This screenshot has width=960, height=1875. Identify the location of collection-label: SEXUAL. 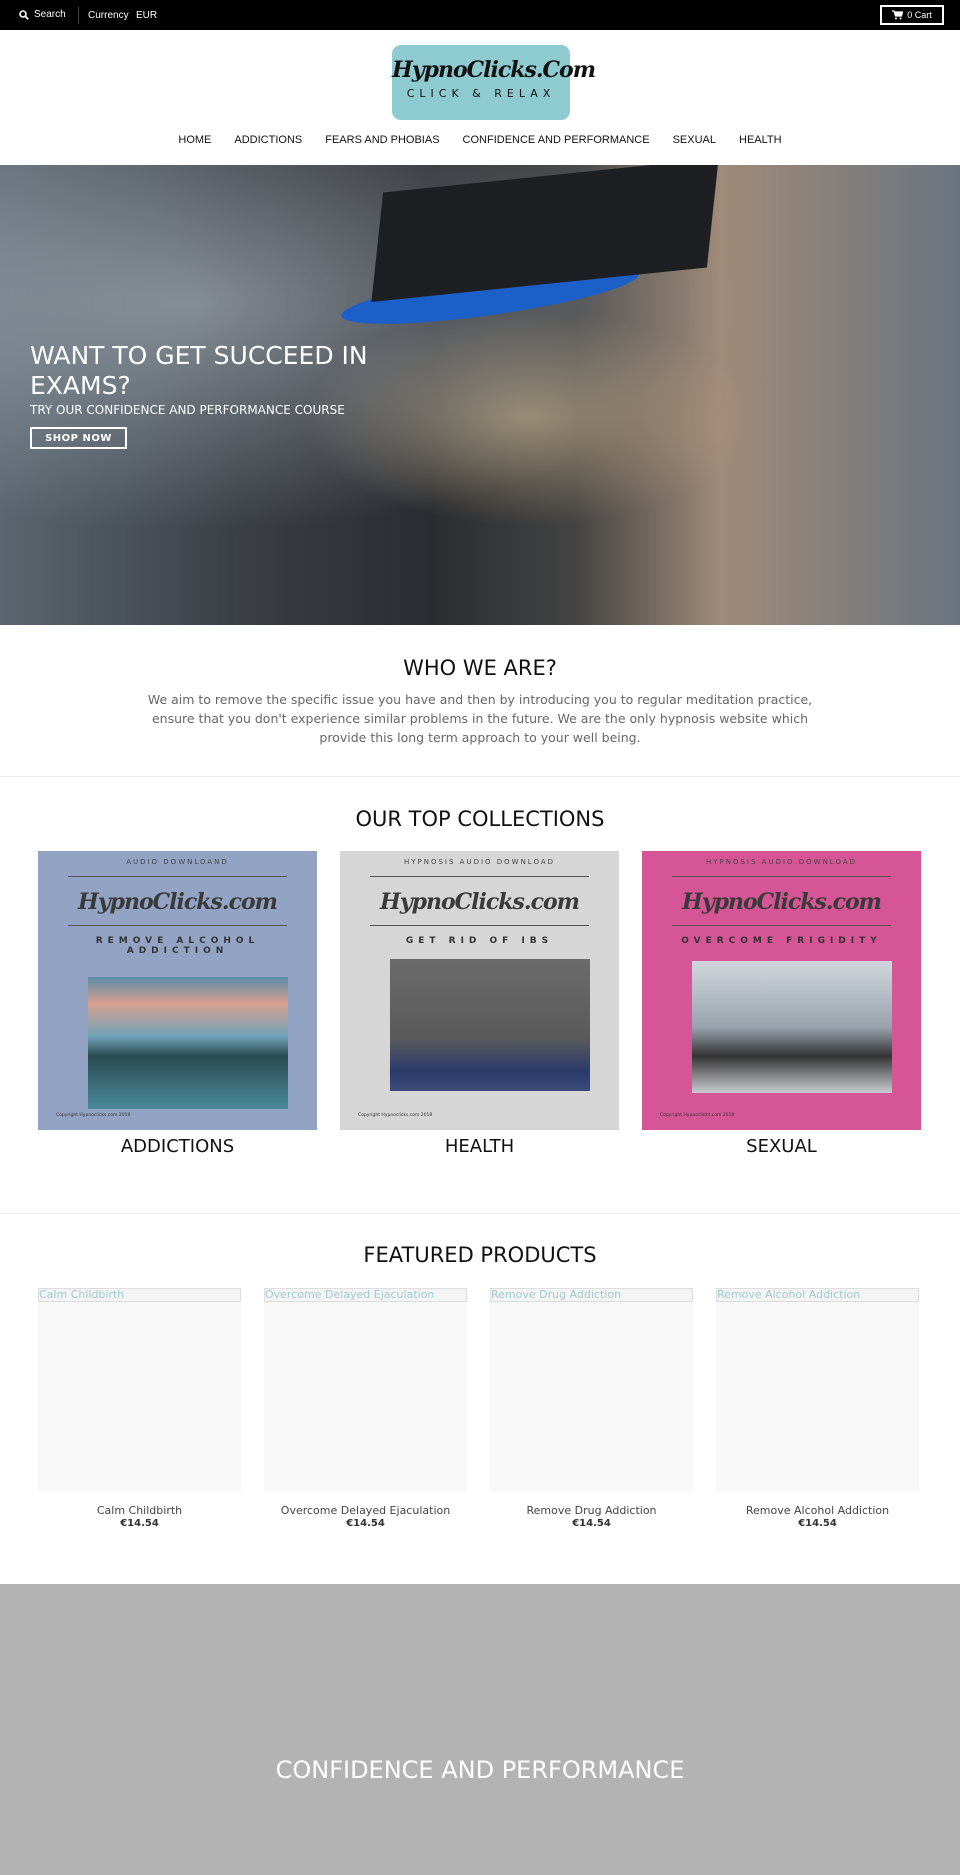
(781, 1146).